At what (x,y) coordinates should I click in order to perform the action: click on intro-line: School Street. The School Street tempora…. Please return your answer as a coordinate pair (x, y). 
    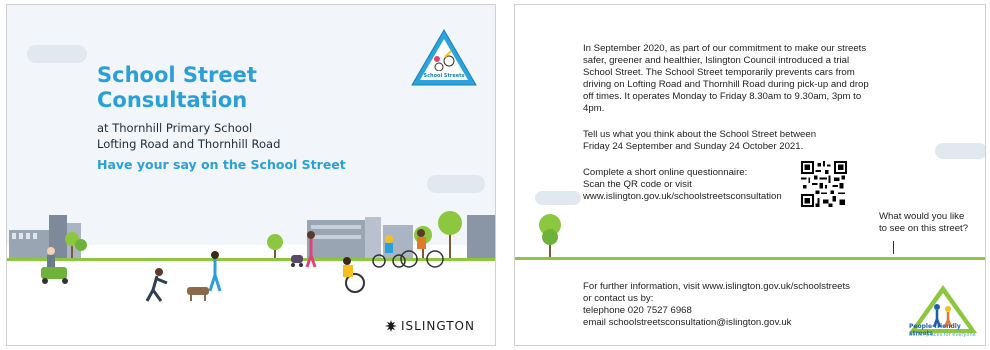
    Looking at the image, I should click on (719, 72).